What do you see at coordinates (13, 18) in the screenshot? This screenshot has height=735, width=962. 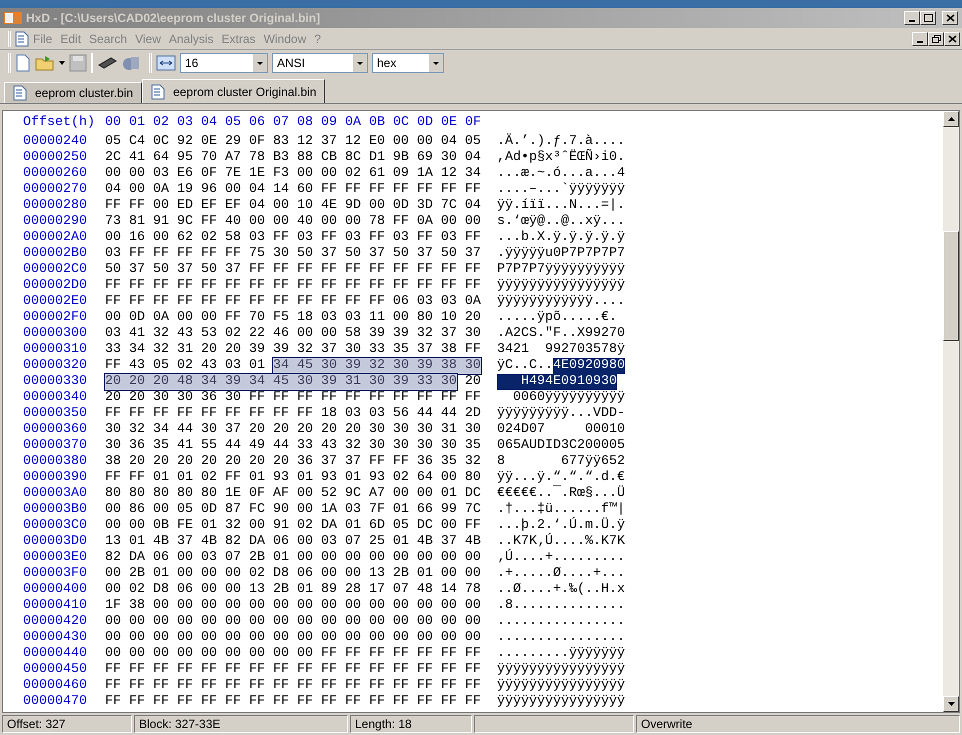 I see `app-logo-icon` at bounding box center [13, 18].